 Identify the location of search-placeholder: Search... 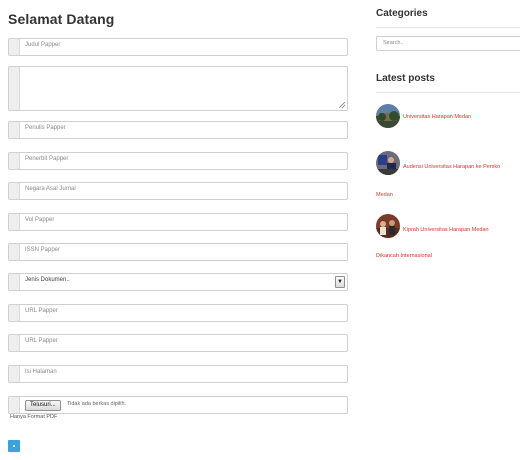
(393, 43).